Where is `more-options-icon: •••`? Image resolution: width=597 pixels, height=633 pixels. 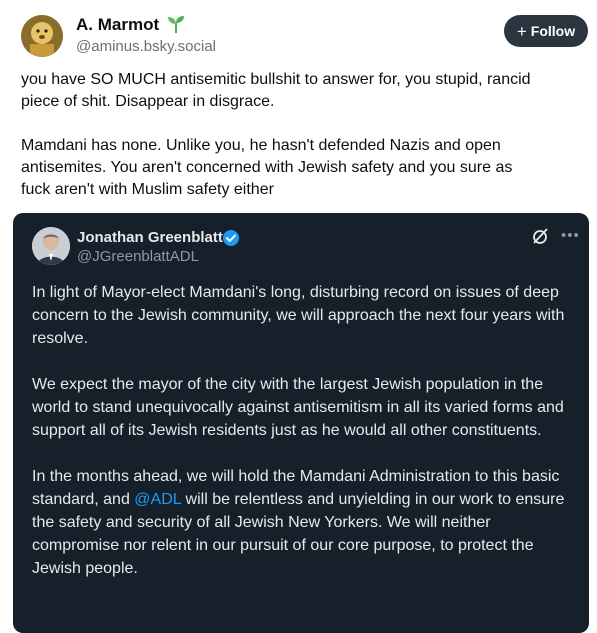
more-options-icon: ••• is located at coordinates (570, 236).